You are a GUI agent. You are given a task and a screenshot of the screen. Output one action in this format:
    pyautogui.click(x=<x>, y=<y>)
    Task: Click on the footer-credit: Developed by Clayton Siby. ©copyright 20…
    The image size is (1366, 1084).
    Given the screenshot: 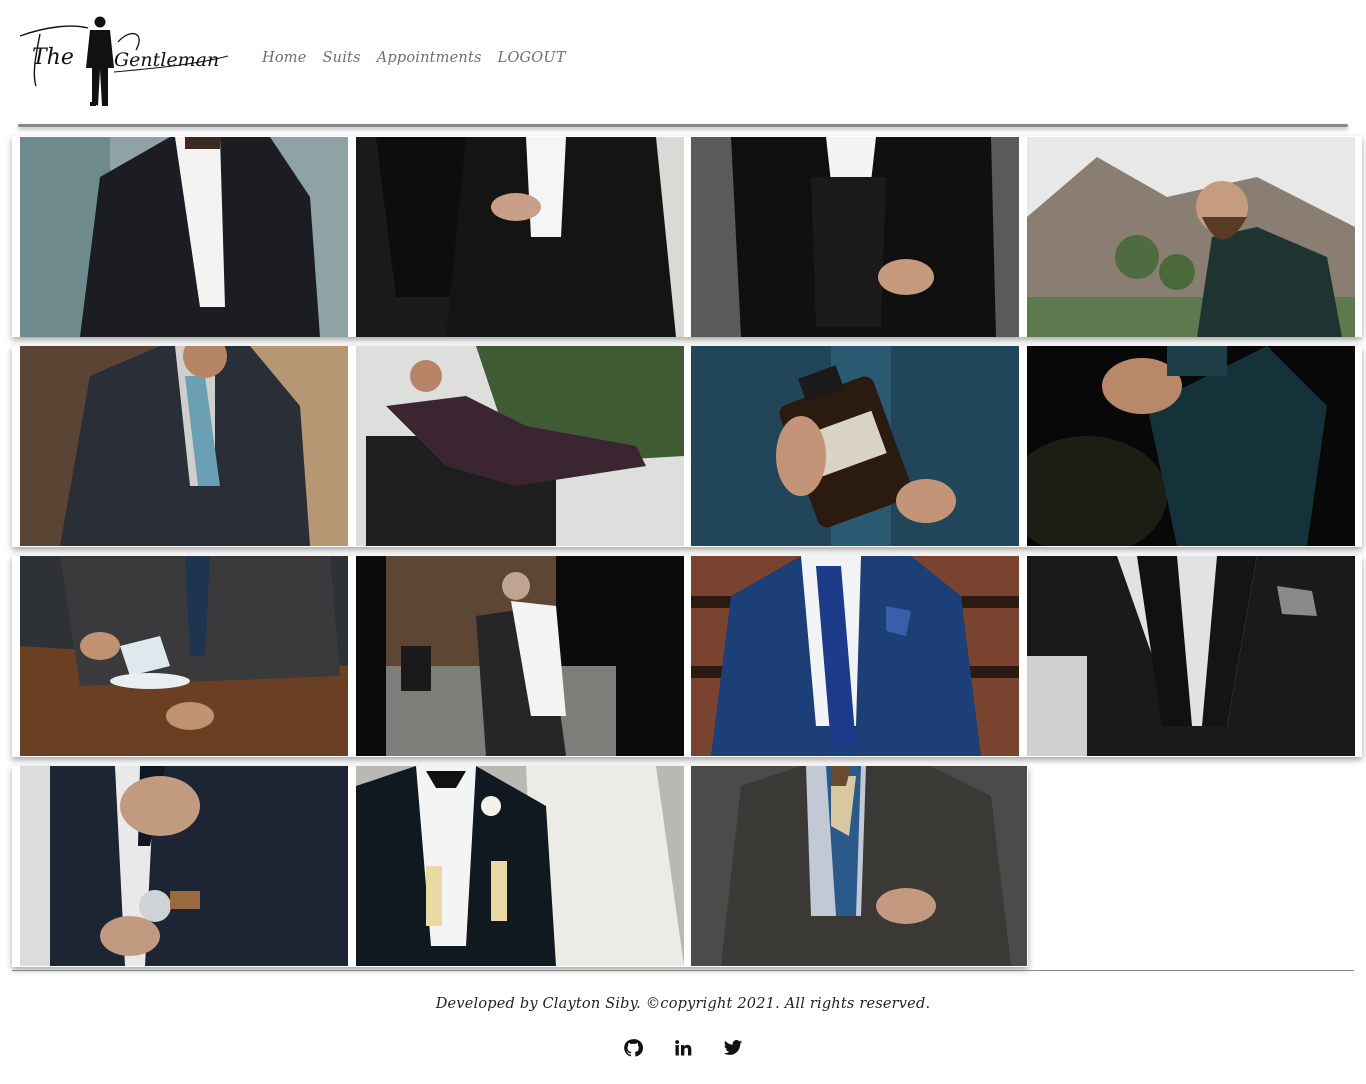 What is the action you would take?
    pyautogui.click(x=683, y=1004)
    